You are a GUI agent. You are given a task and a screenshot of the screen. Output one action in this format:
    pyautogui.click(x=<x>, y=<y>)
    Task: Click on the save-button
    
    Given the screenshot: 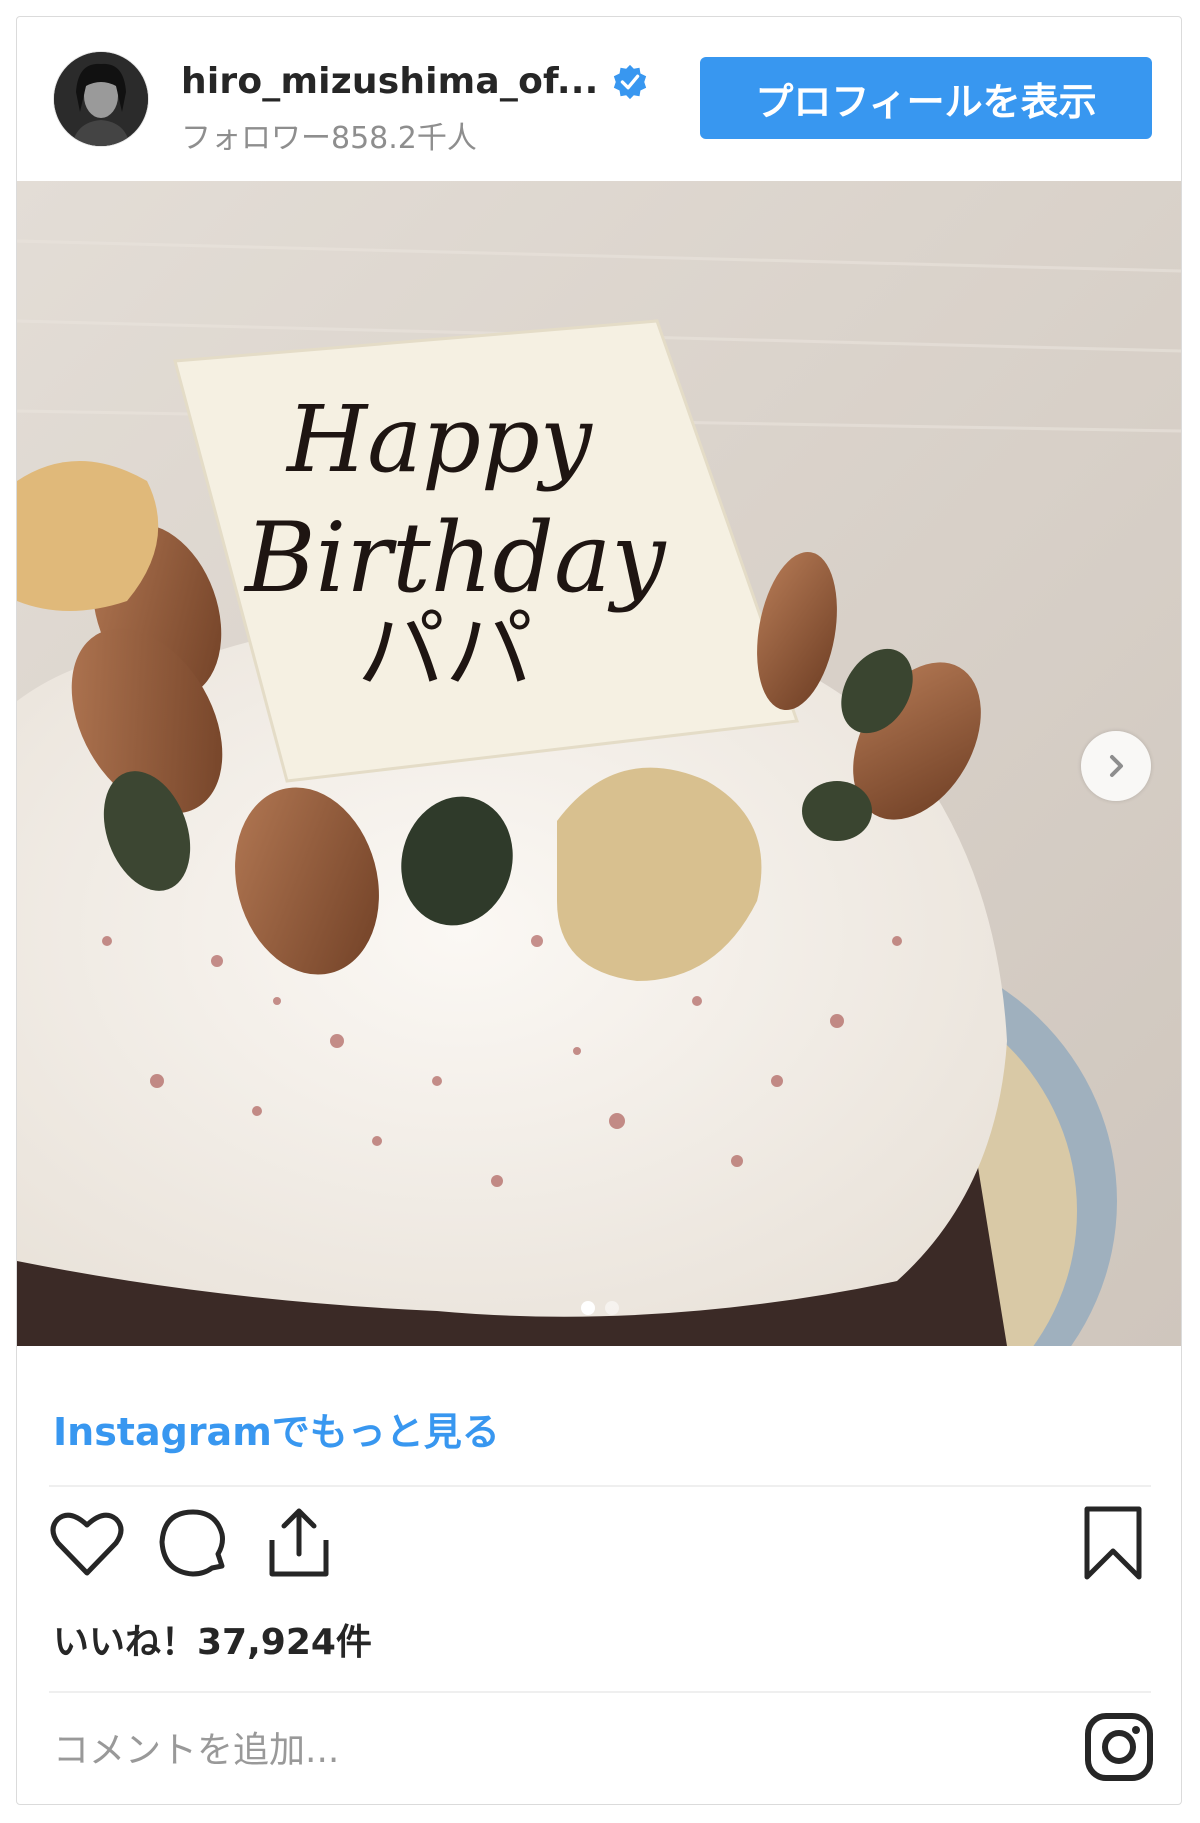 What is the action you would take?
    pyautogui.click(x=1113, y=1543)
    